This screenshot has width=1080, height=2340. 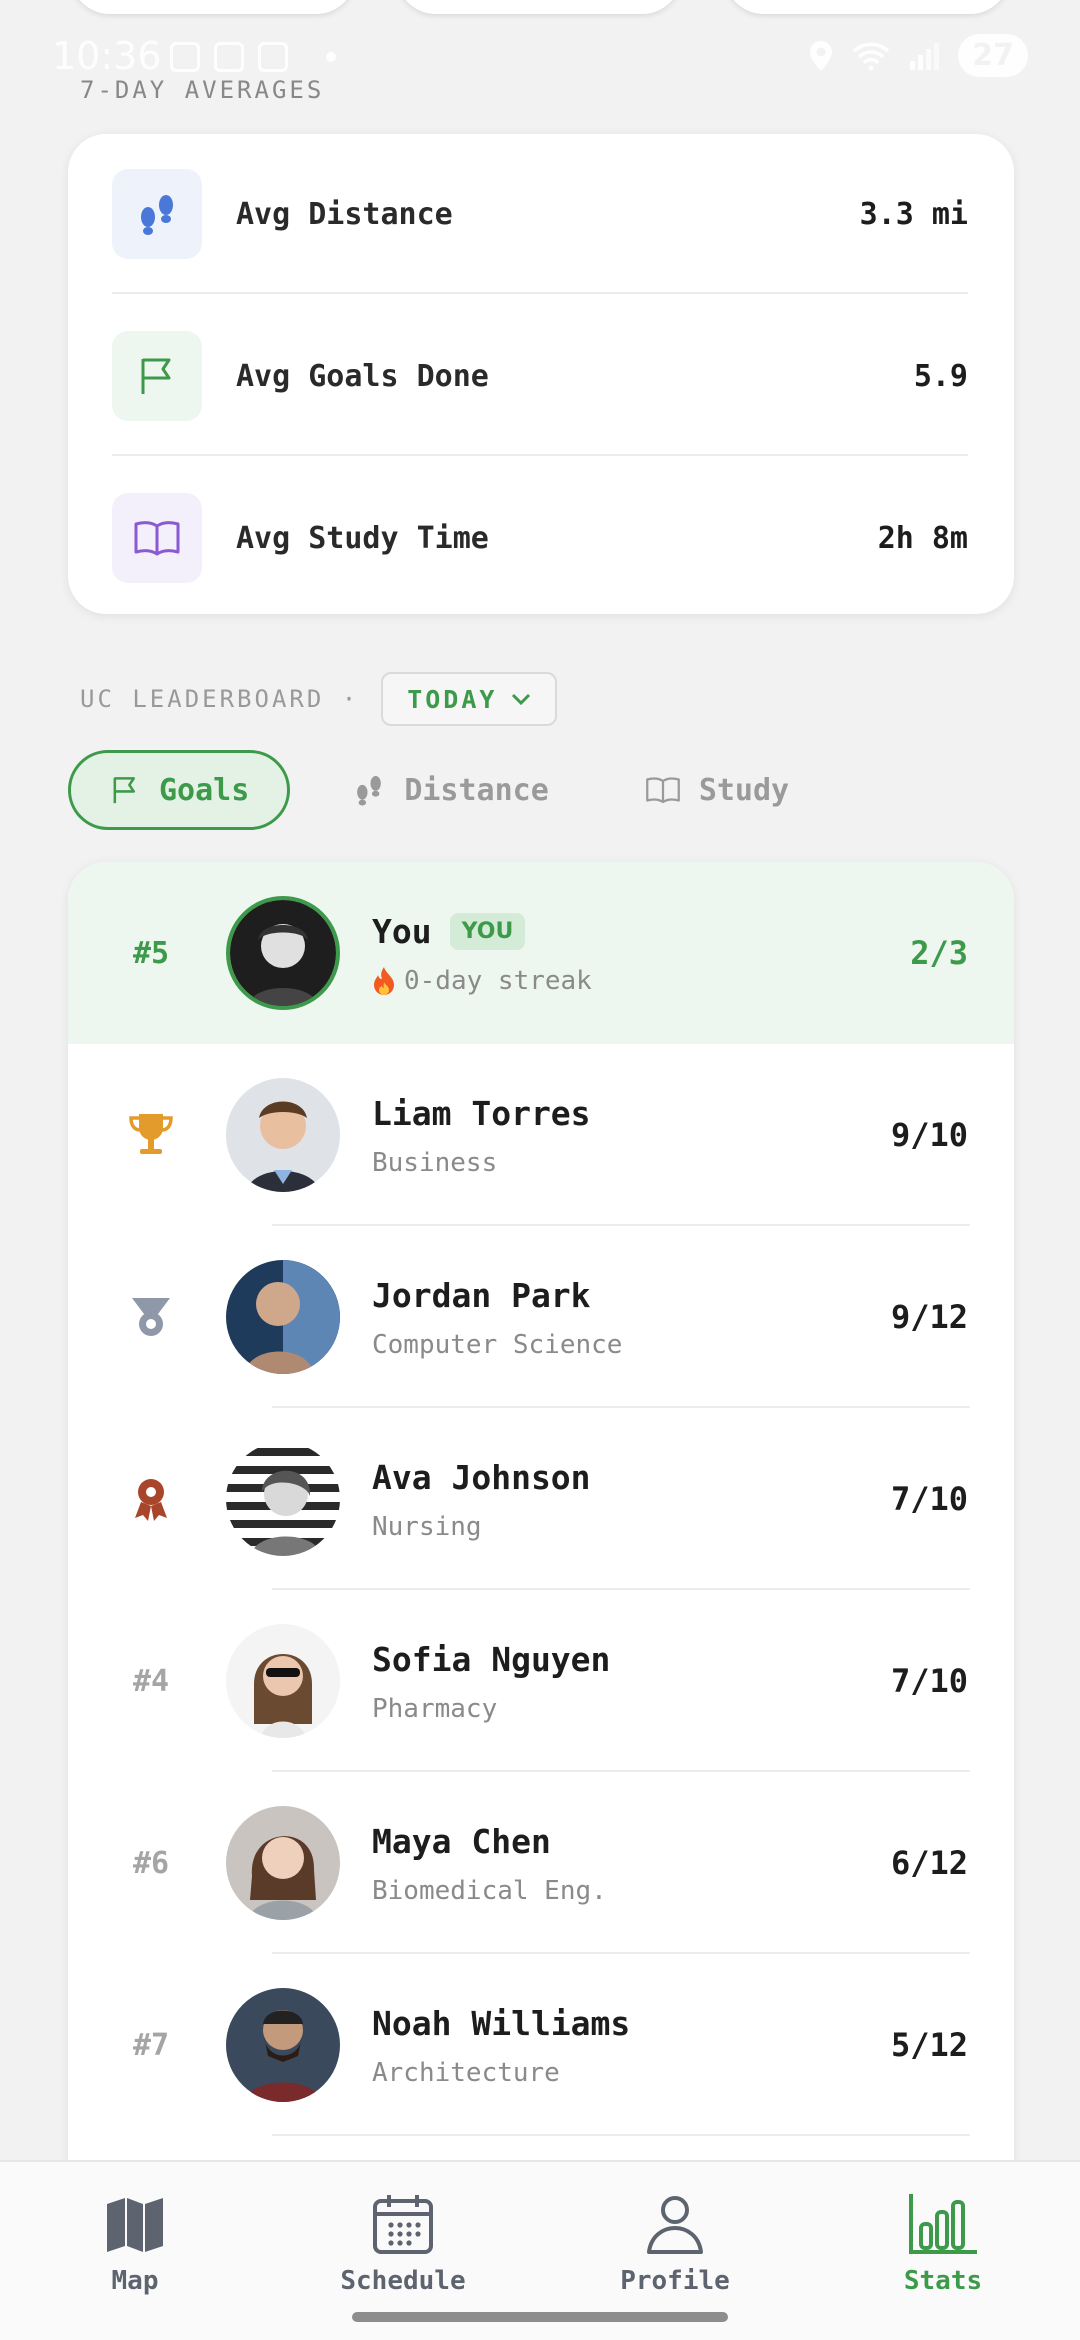 What do you see at coordinates (540, 538) in the screenshot?
I see `avg-row-study: Avg Study Time 2h 8m` at bounding box center [540, 538].